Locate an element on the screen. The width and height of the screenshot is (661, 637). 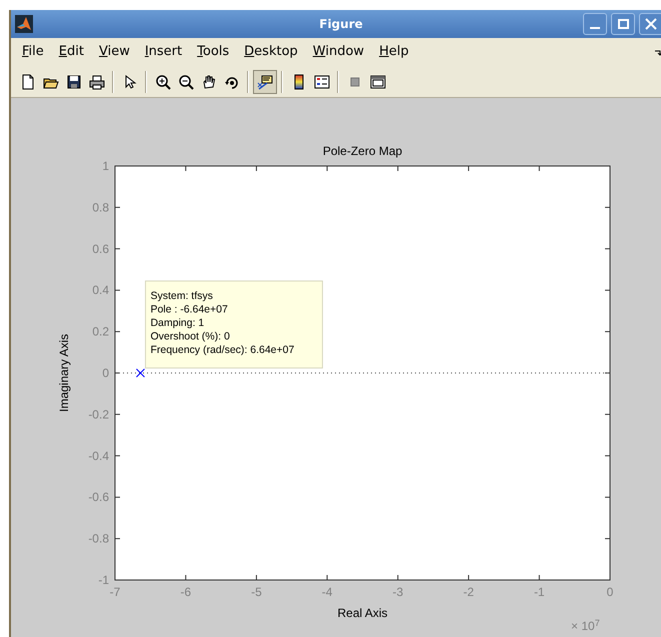
close-button is located at coordinates (650, 24).